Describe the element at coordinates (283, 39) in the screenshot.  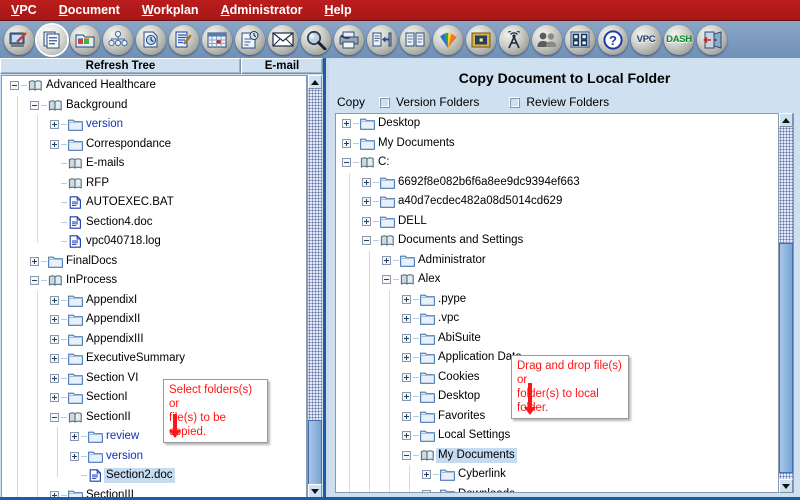
I see `mail-envelope-icon` at that location.